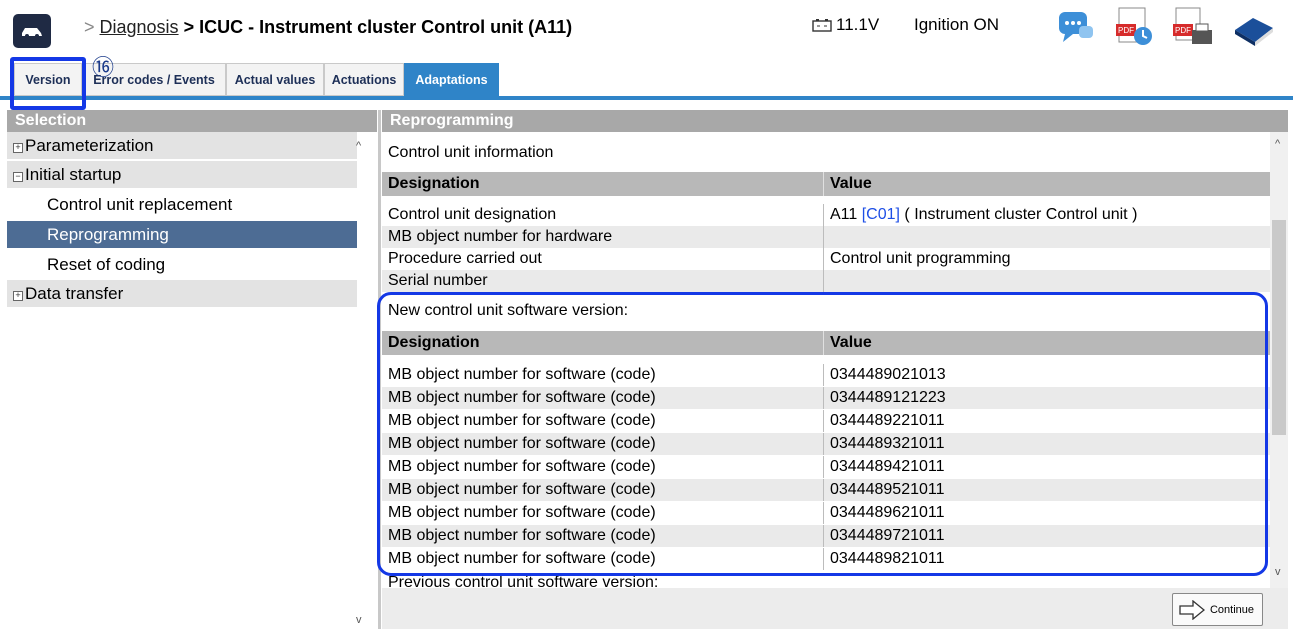  What do you see at coordinates (957, 24) in the screenshot?
I see `ignition-status: Ignition ON` at bounding box center [957, 24].